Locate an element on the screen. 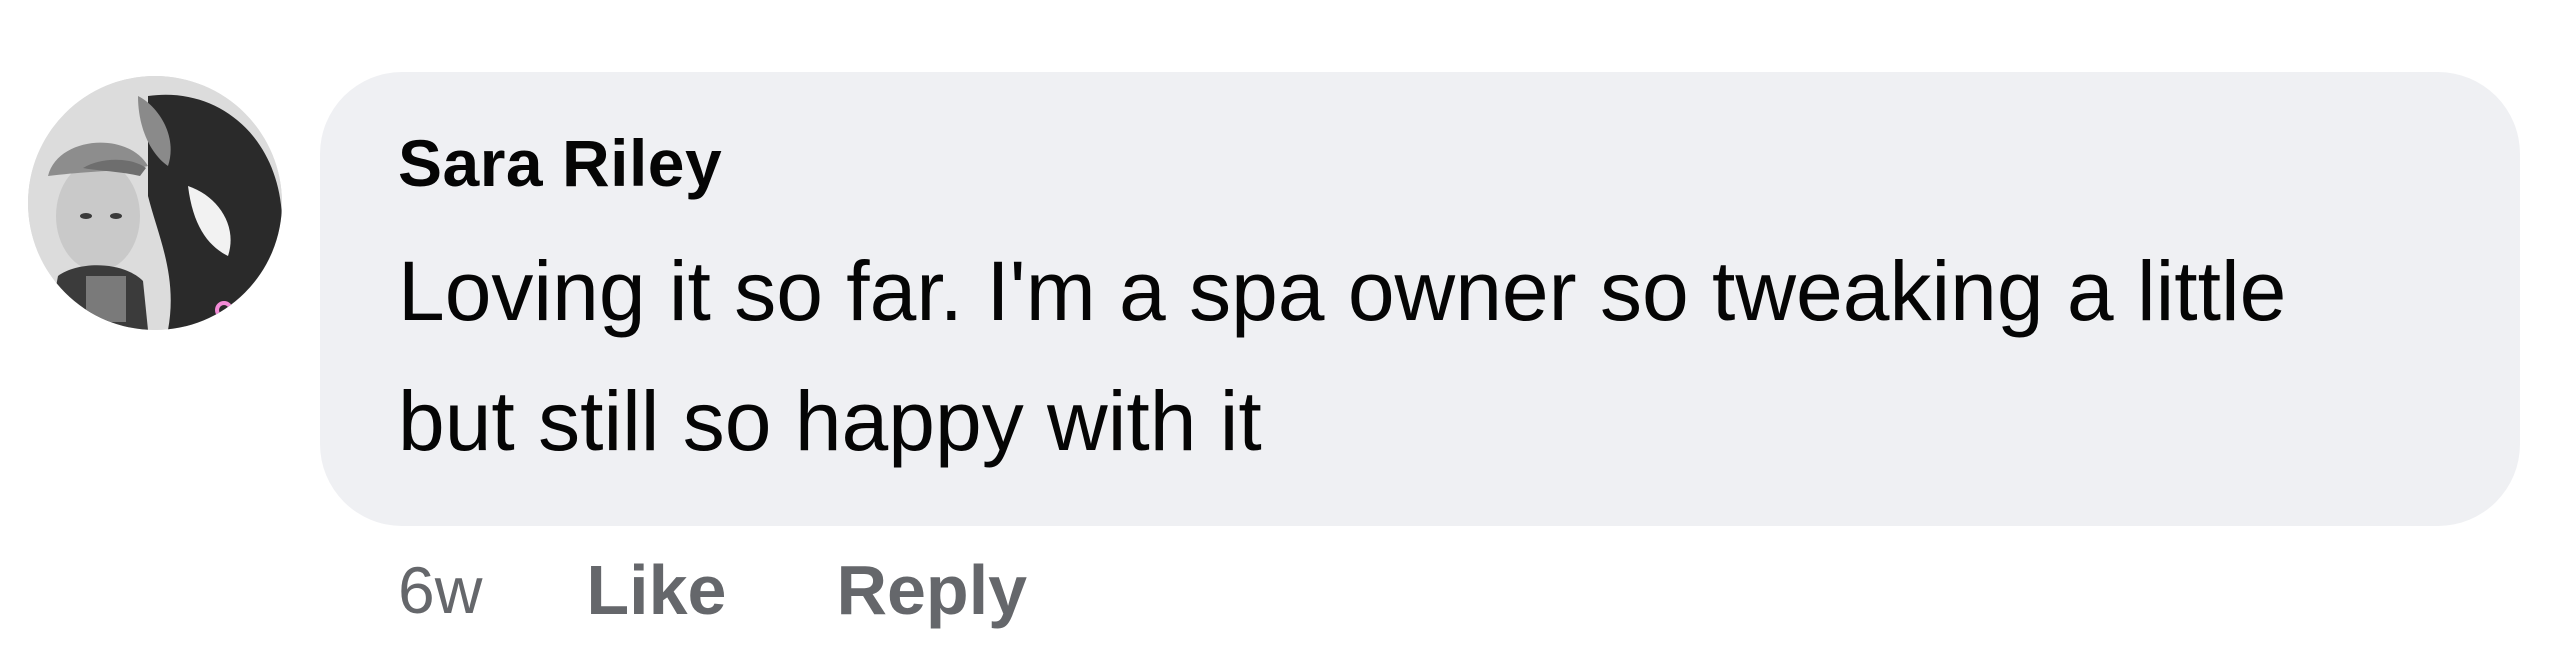  avatar-photo-icon is located at coordinates (155, 203).